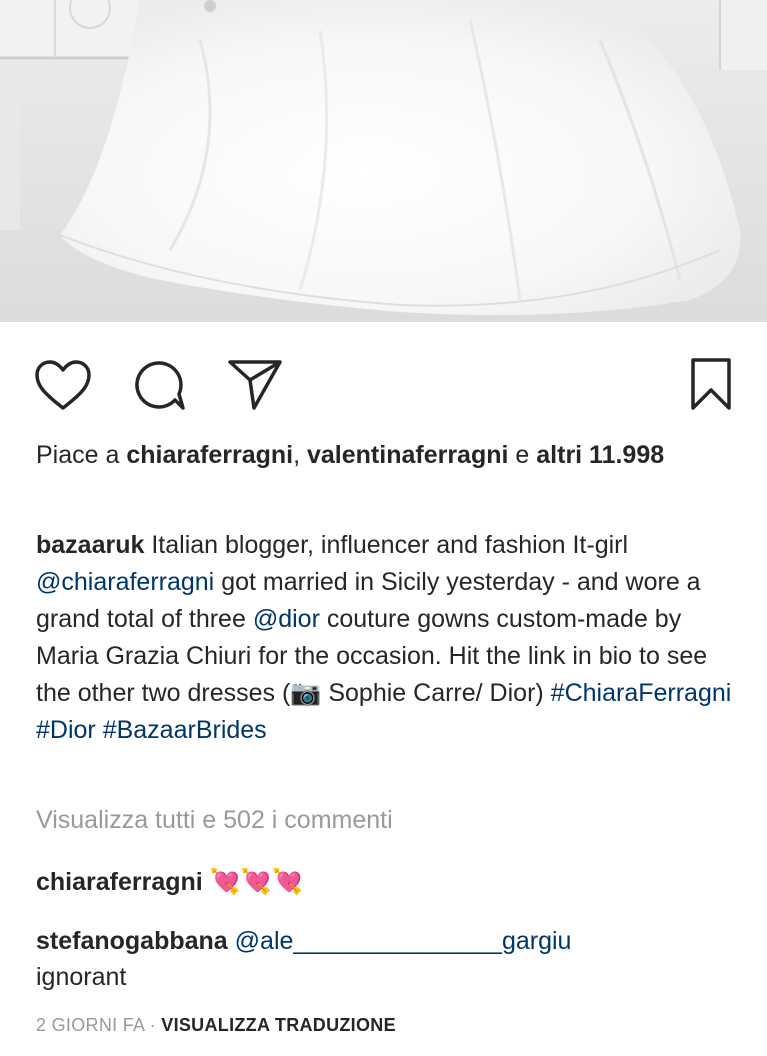  What do you see at coordinates (278, 1025) in the screenshot?
I see `translate-link: VISUALIZZA TRADUZIONE` at bounding box center [278, 1025].